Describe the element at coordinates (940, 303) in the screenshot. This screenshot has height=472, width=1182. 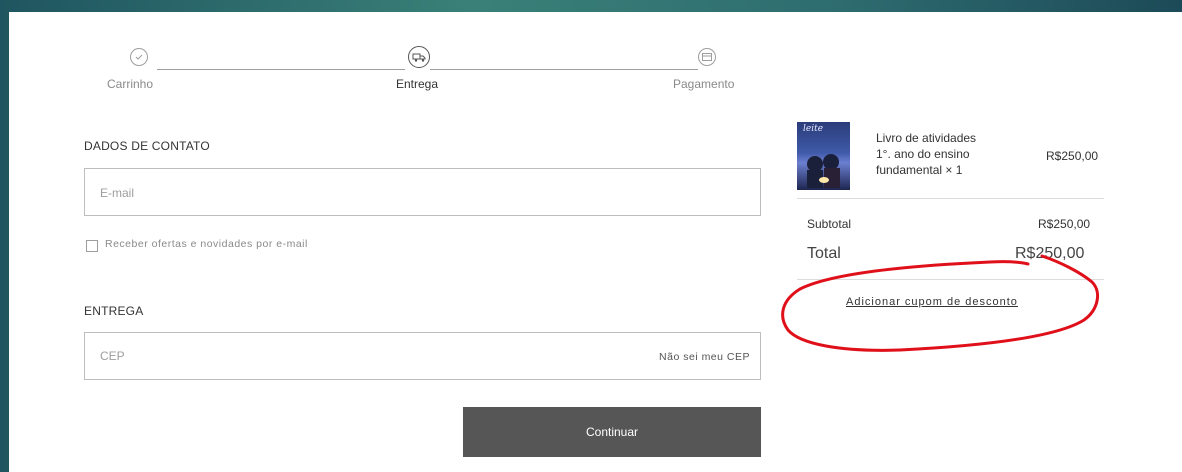
I see `red-annotation-circle` at that location.